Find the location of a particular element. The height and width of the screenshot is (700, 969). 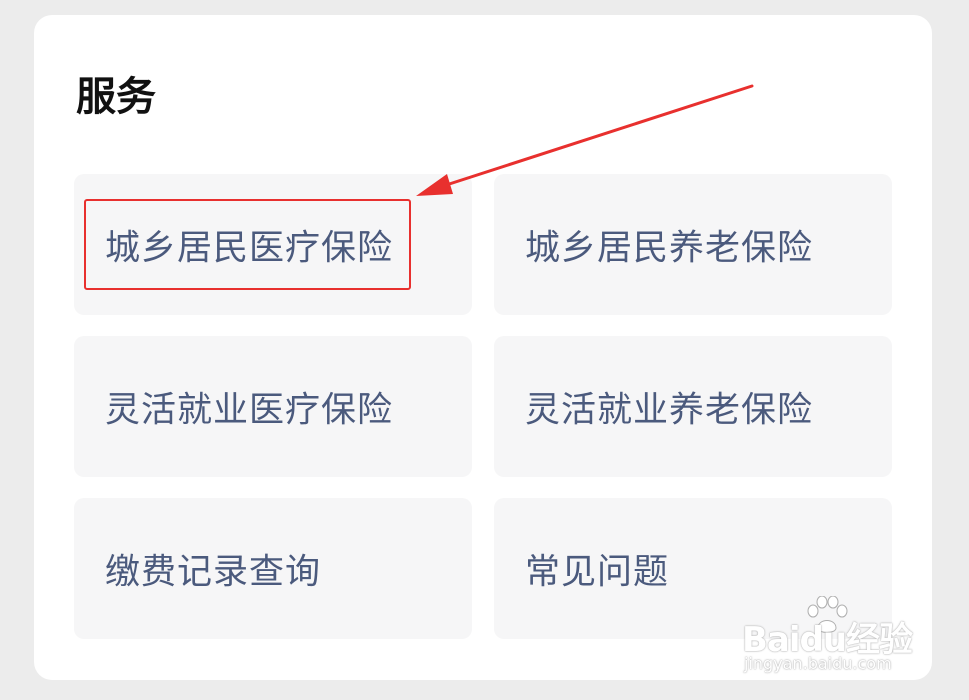

service-tile-payment-records: 缴费记录查询 is located at coordinates (273, 568).